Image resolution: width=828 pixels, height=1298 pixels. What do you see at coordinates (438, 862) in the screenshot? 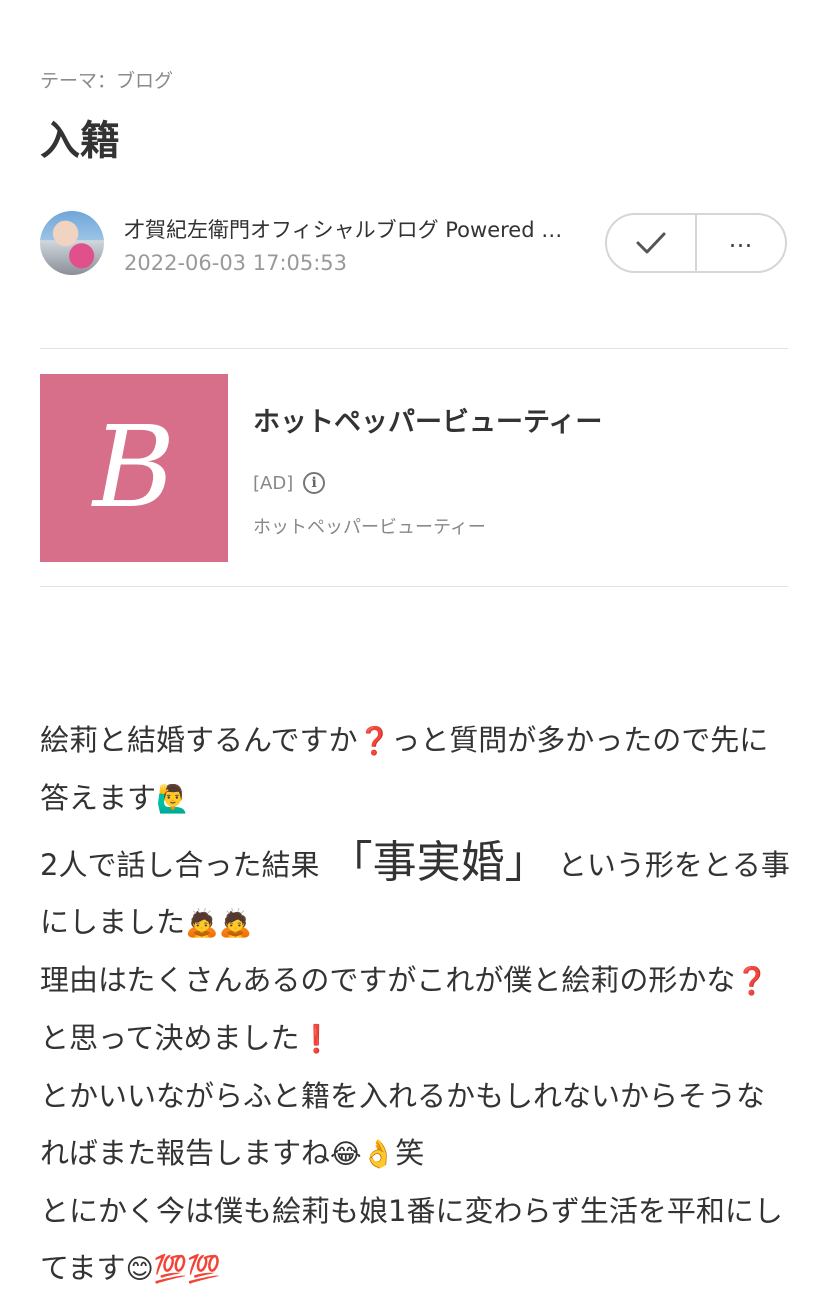
I see `emphasis-text: 「事実婚」` at bounding box center [438, 862].